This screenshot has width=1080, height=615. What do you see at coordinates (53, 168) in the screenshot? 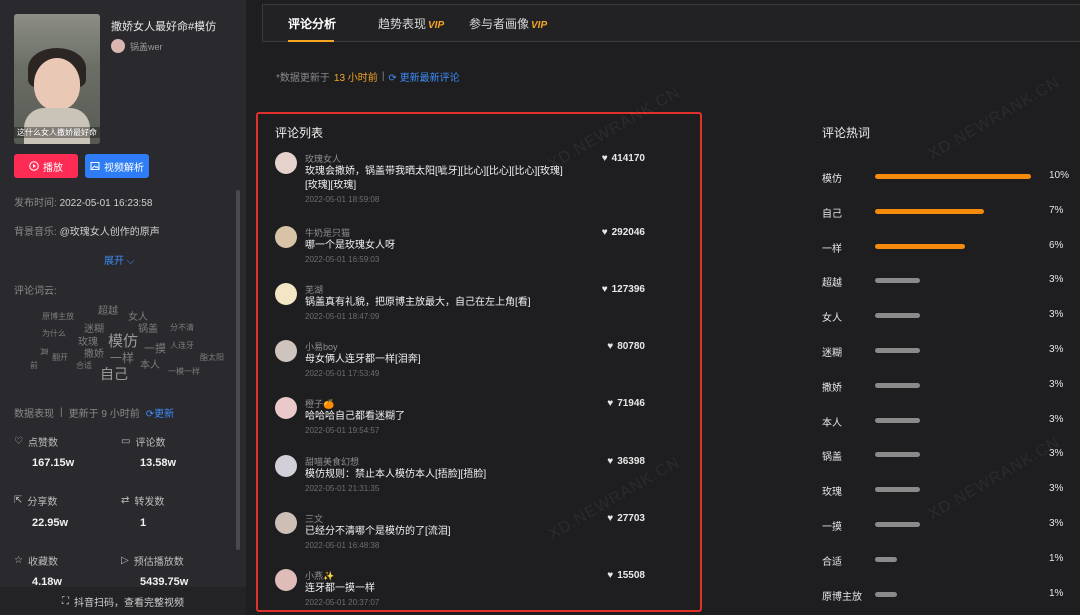
I see `play-label: 播放` at bounding box center [53, 168].